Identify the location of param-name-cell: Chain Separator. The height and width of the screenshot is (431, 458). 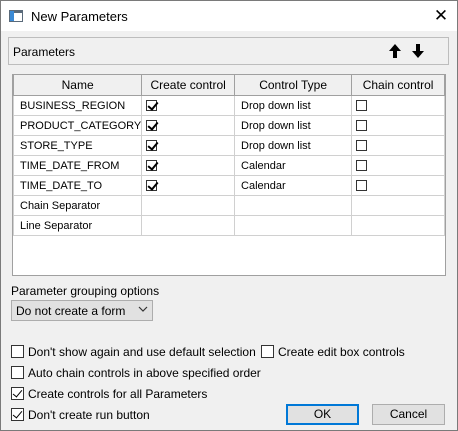
(78, 205).